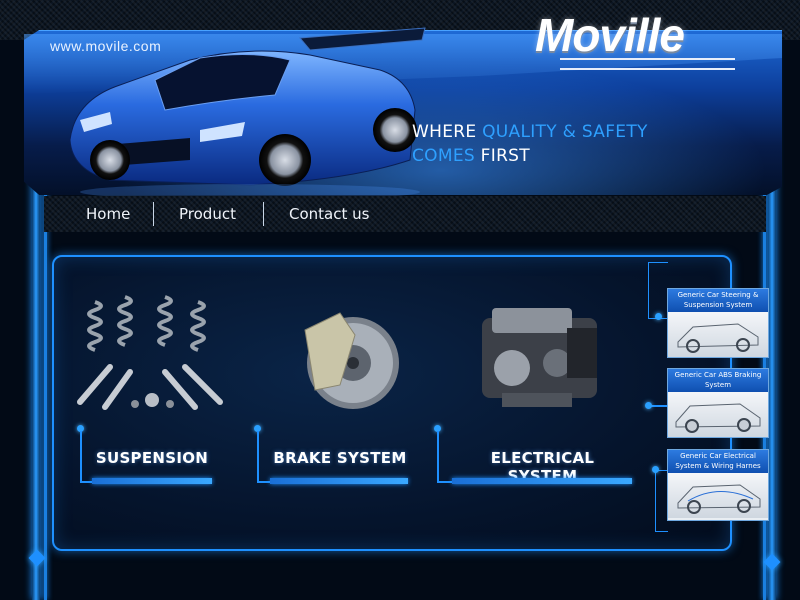  What do you see at coordinates (45, 395) in the screenshot?
I see `left-inner-rail` at bounding box center [45, 395].